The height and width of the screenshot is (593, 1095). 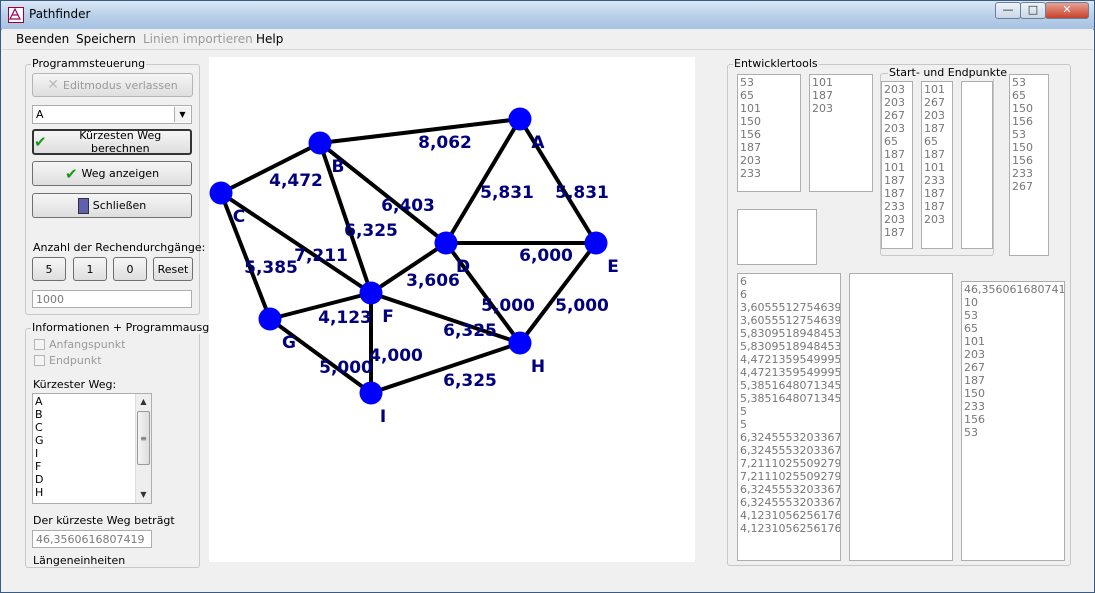 I want to click on shortest-path-scrollbar: ▲ ≡ ▼, so click(x=143, y=448).